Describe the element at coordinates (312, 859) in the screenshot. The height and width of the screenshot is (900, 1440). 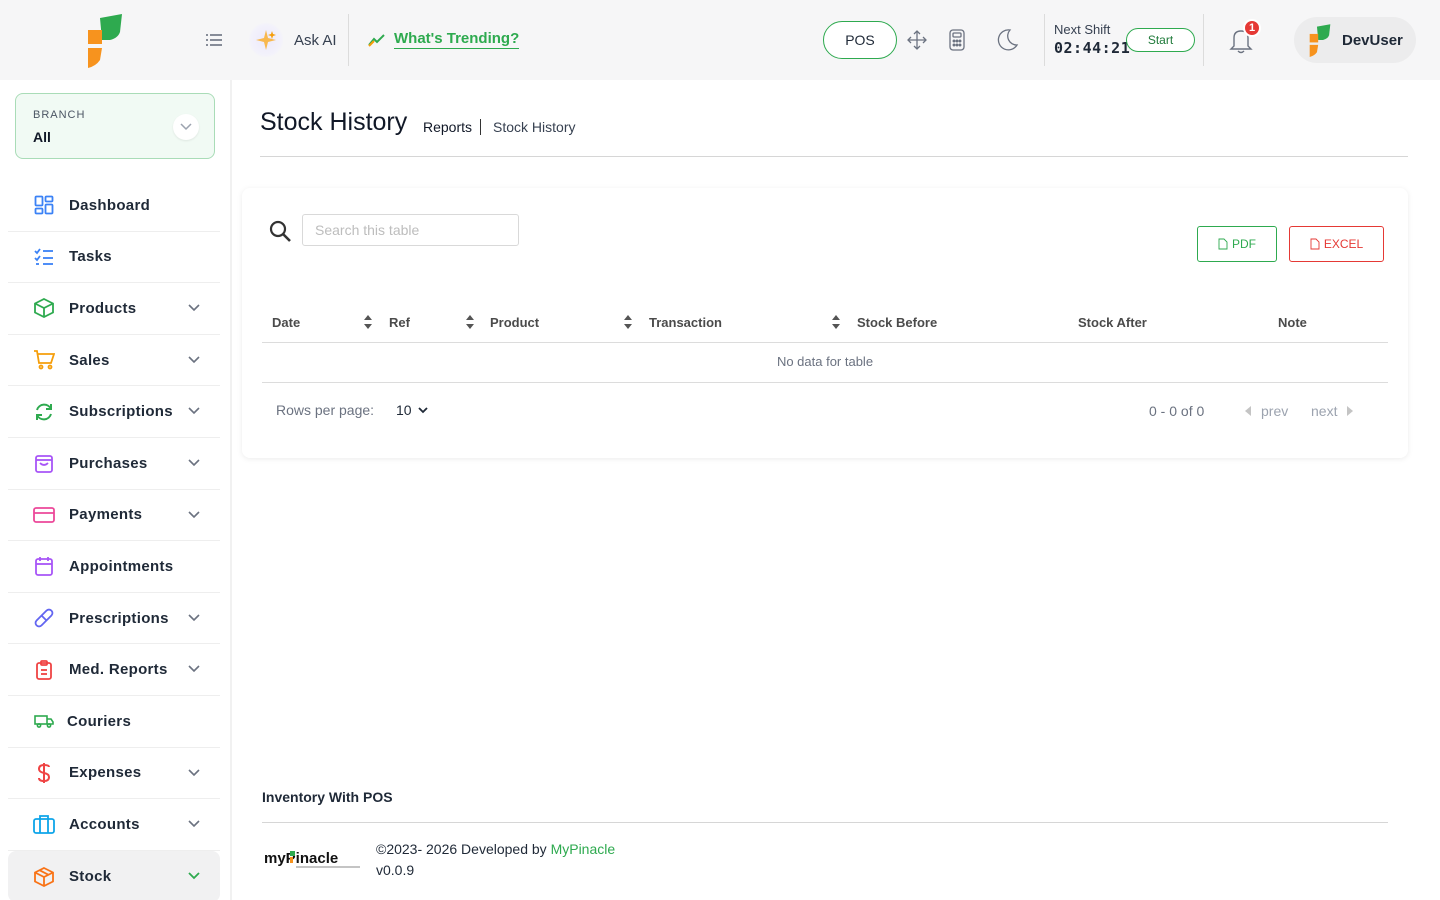
I see `mypinacle-logo: myPinacle` at that location.